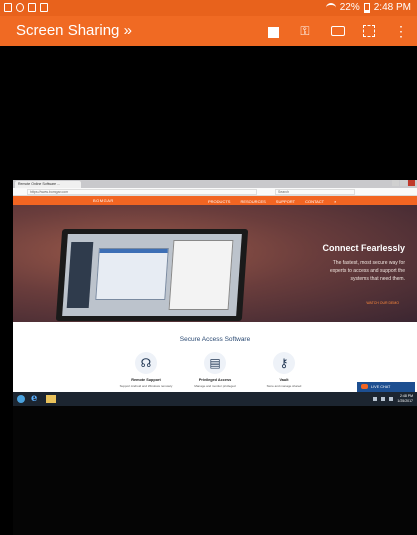 This screenshot has height=535, width=417. Describe the element at coordinates (21, 399) in the screenshot. I see `windows-start-icon` at that location.